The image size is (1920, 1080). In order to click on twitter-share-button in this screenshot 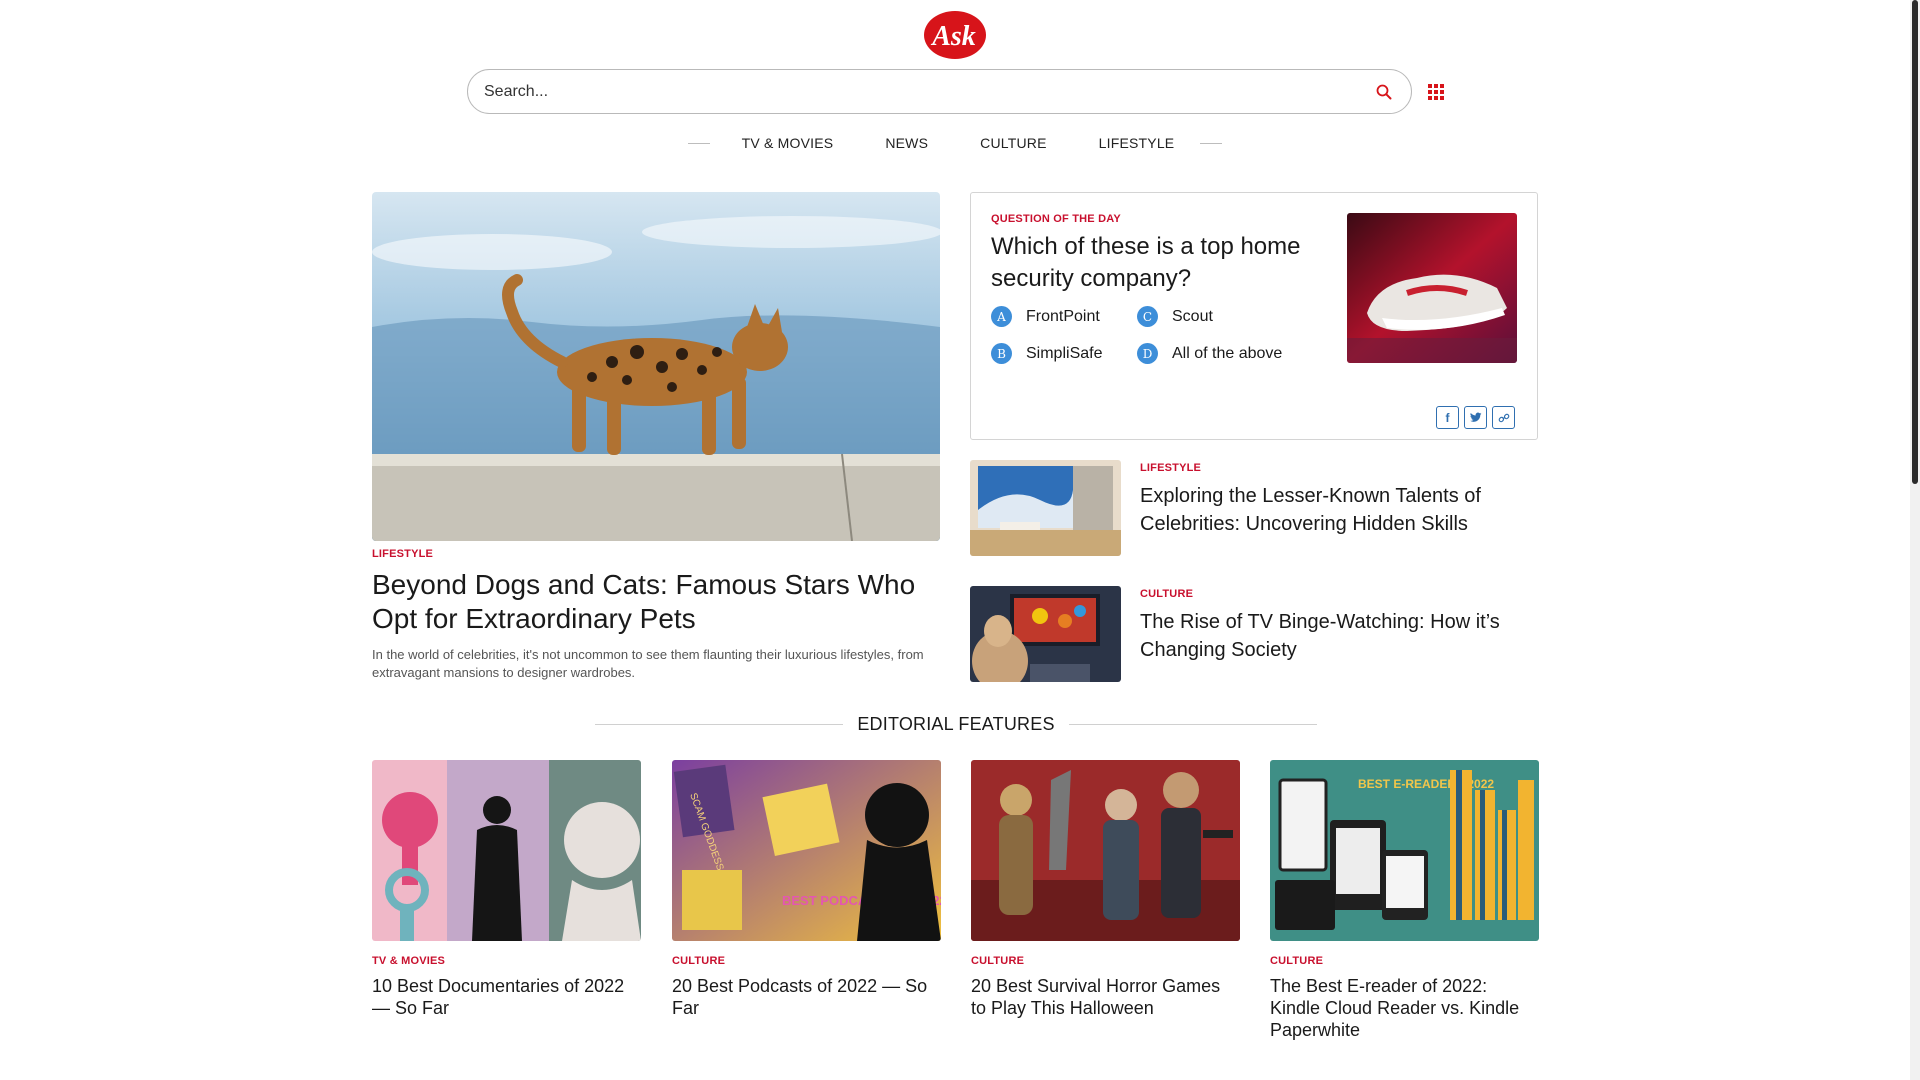, I will do `click(1475, 417)`.